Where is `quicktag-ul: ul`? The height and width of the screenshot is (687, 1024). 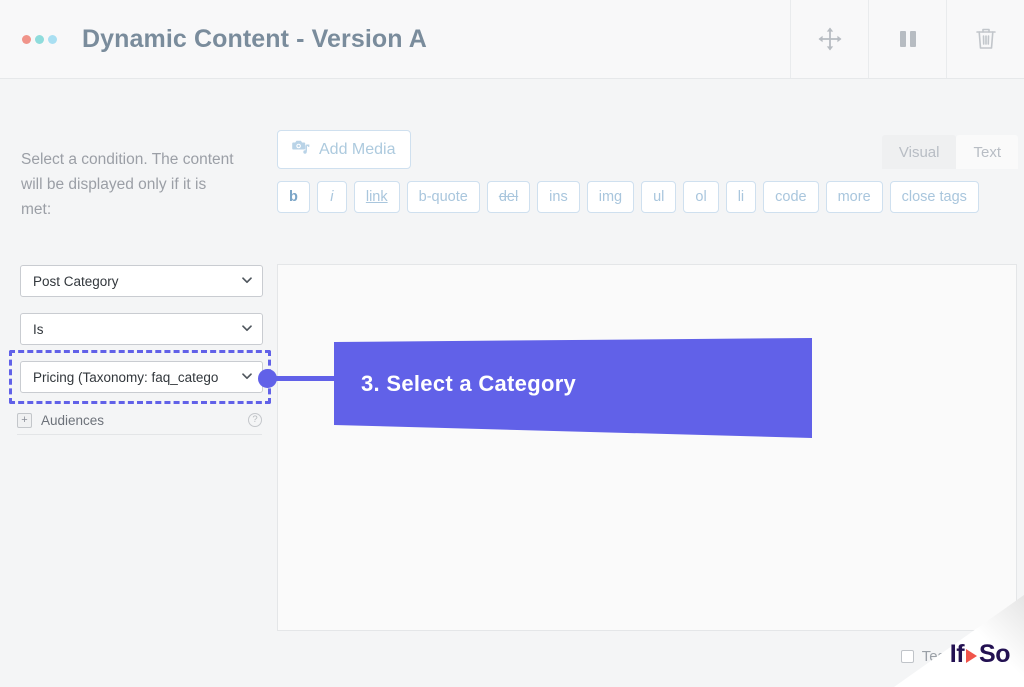
quicktag-ul: ul is located at coordinates (659, 197).